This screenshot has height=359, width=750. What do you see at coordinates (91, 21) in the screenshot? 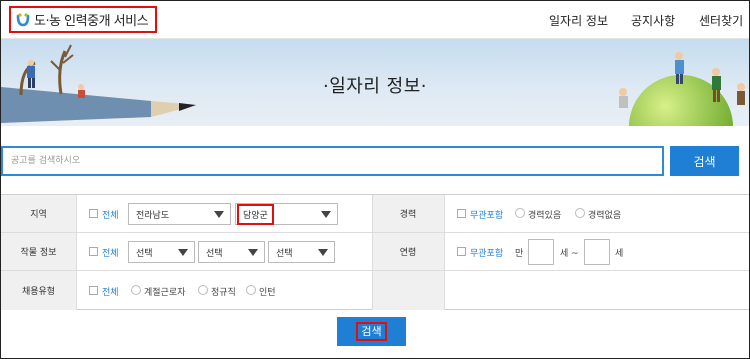
I see `logo-text: 도·농 인력중개 서비스` at bounding box center [91, 21].